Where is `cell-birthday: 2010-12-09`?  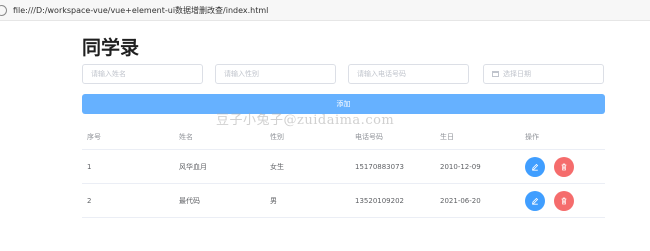 cell-birthday: 2010-12-09 is located at coordinates (460, 166).